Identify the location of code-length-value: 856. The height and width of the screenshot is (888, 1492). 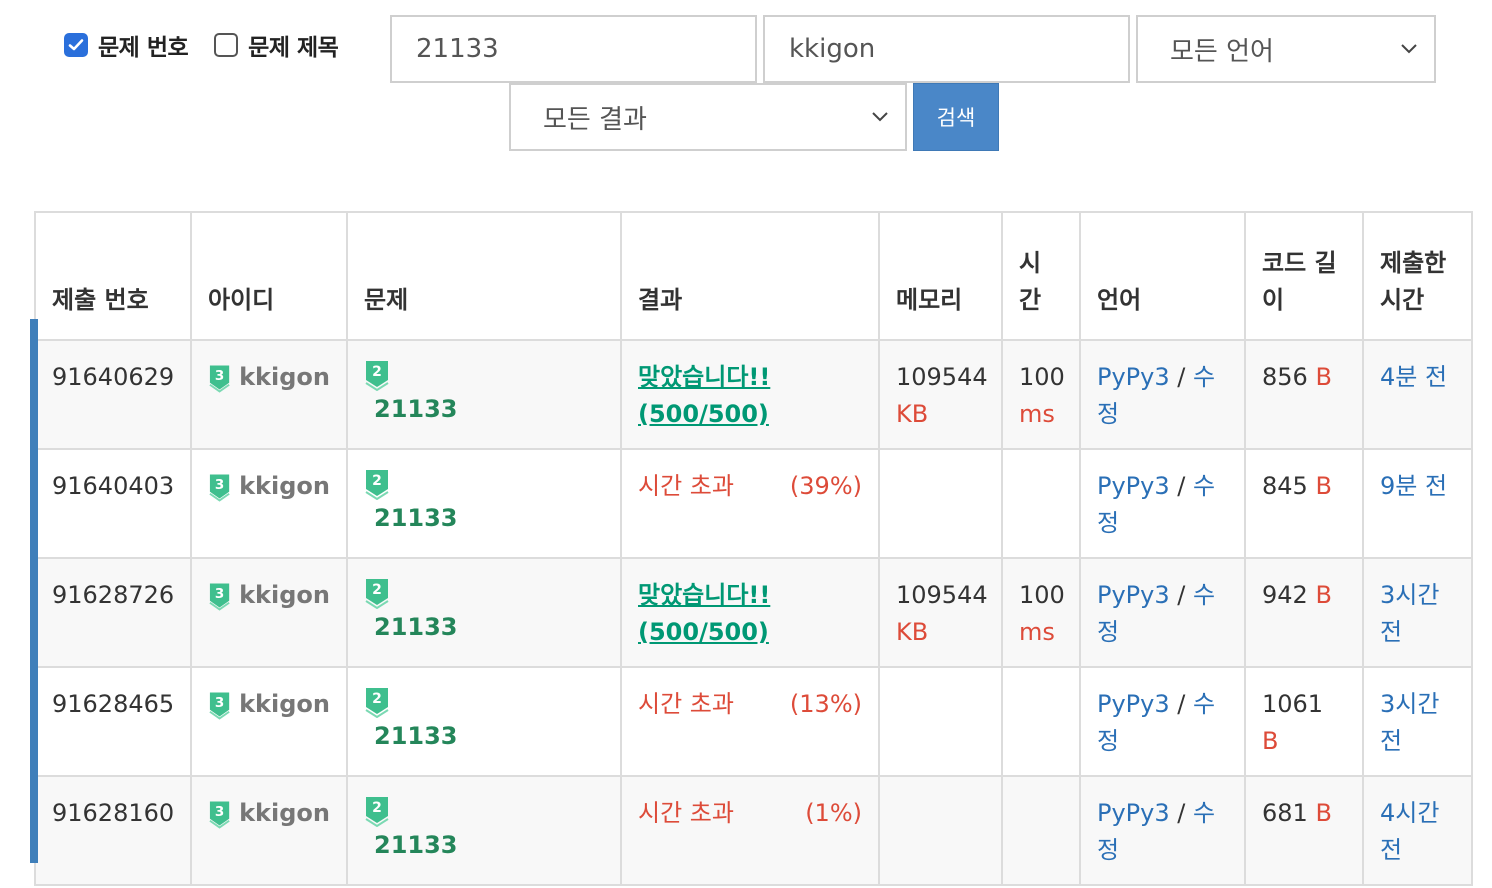
(1285, 377).